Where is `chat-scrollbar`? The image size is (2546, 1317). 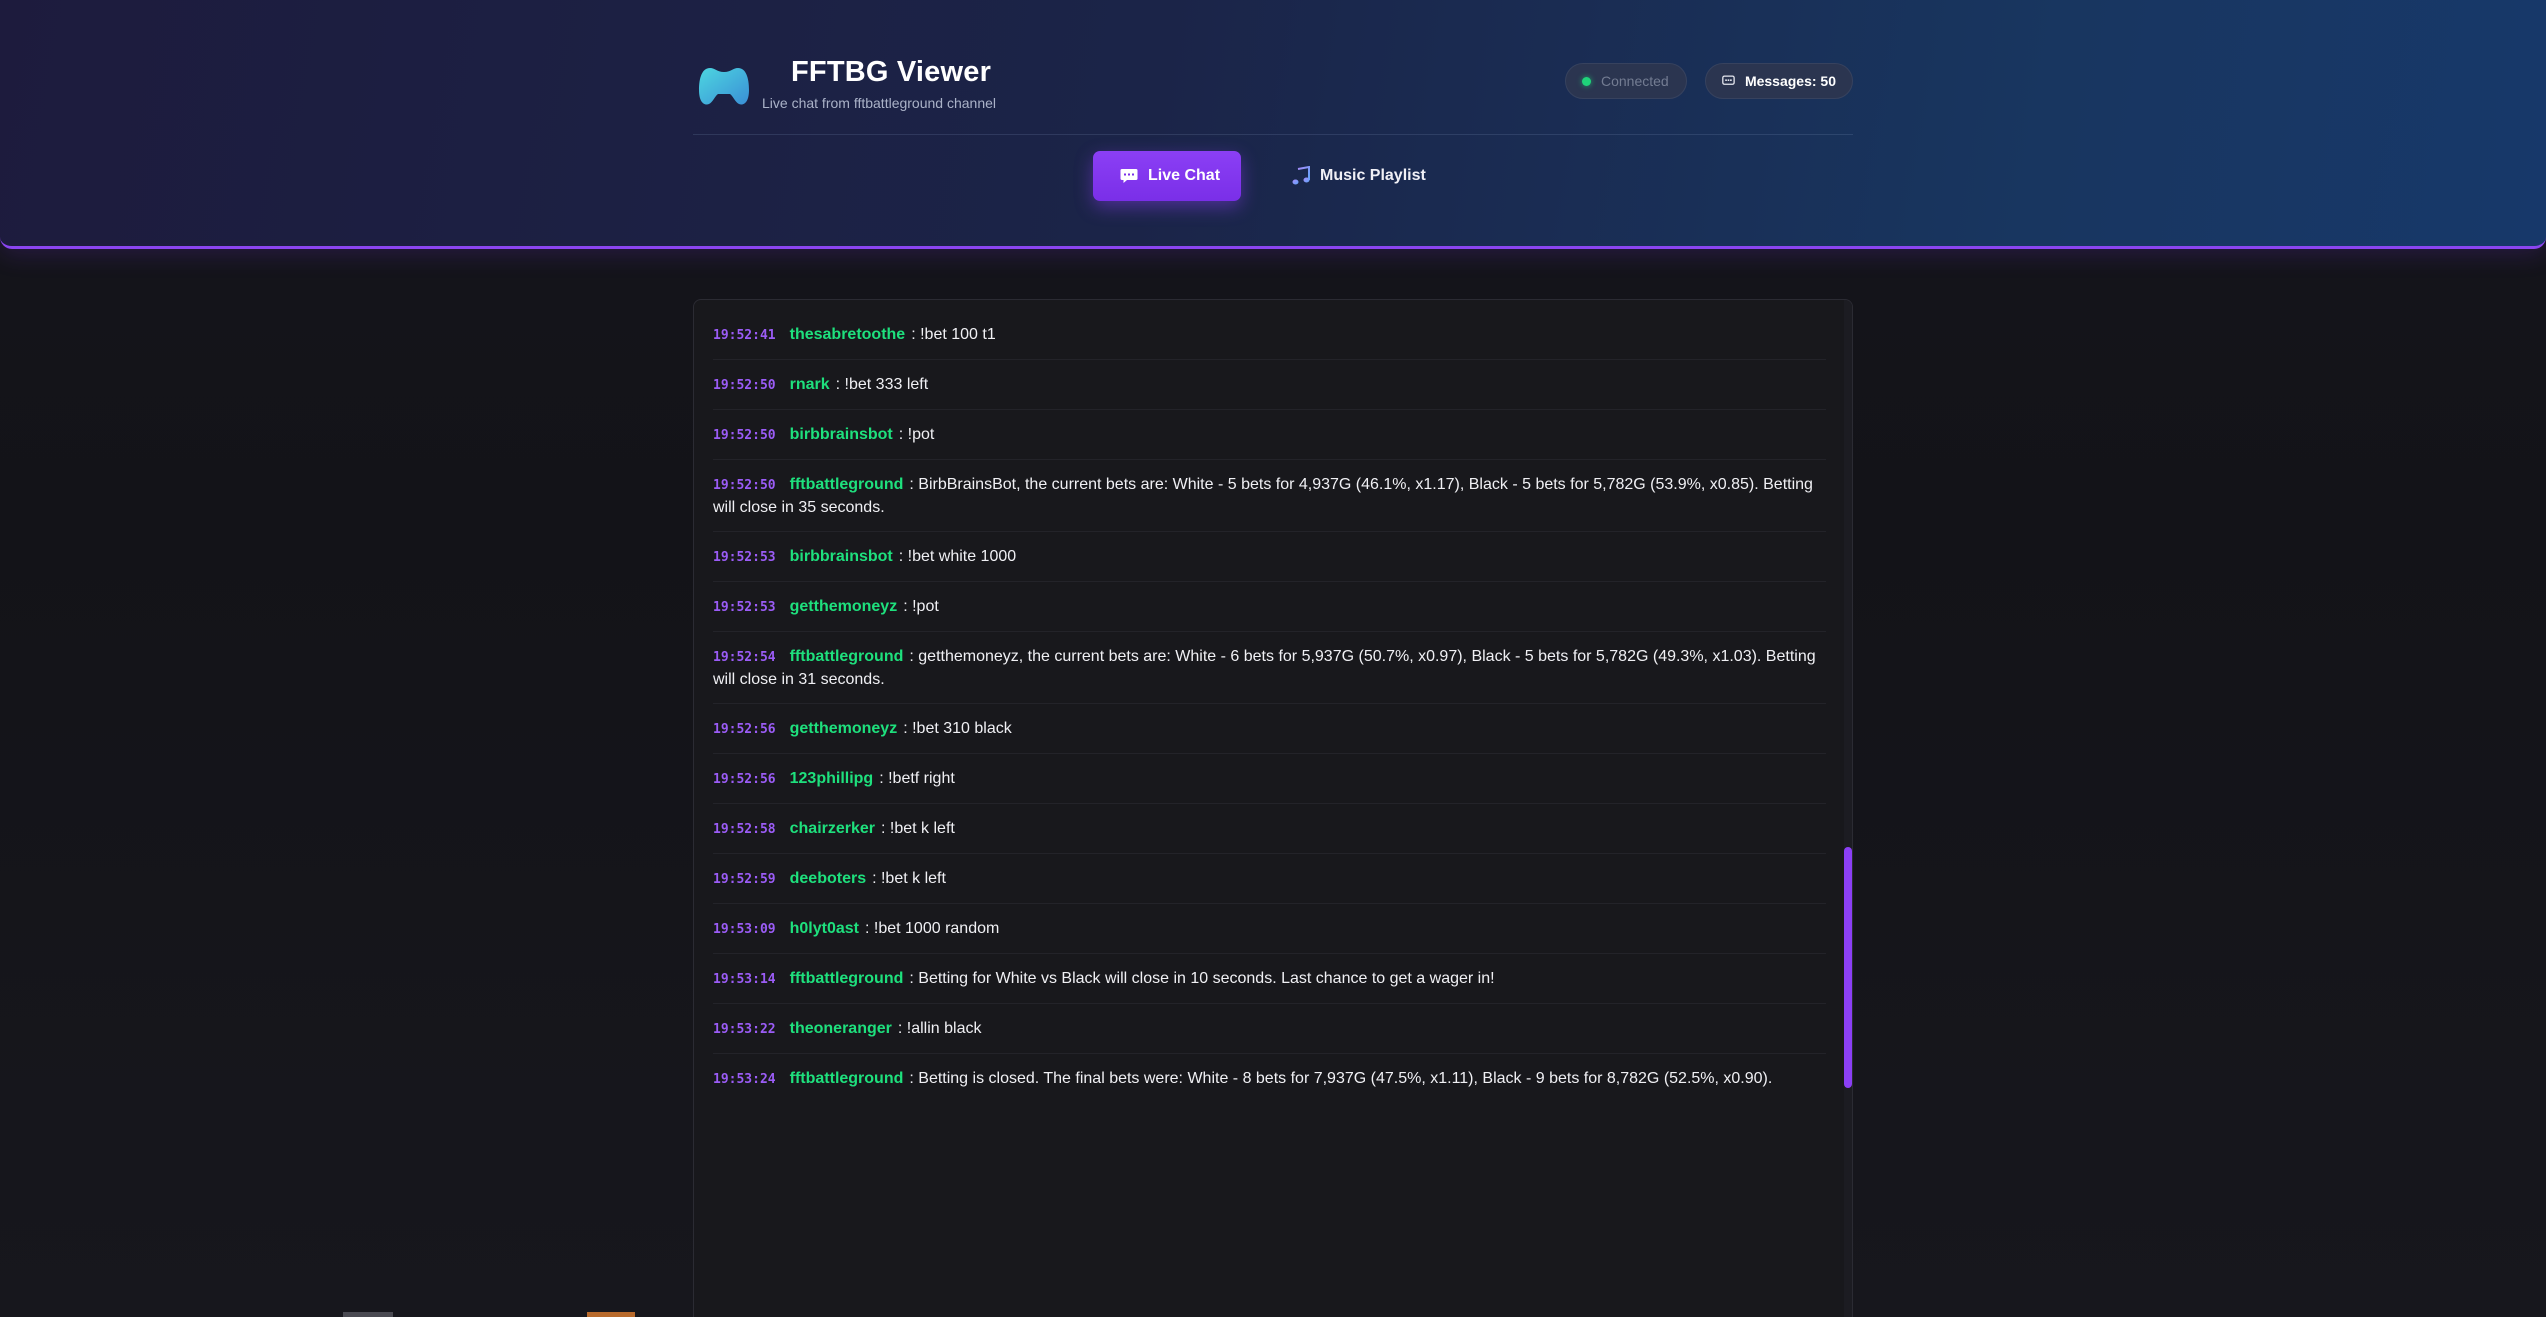 chat-scrollbar is located at coordinates (1848, 808).